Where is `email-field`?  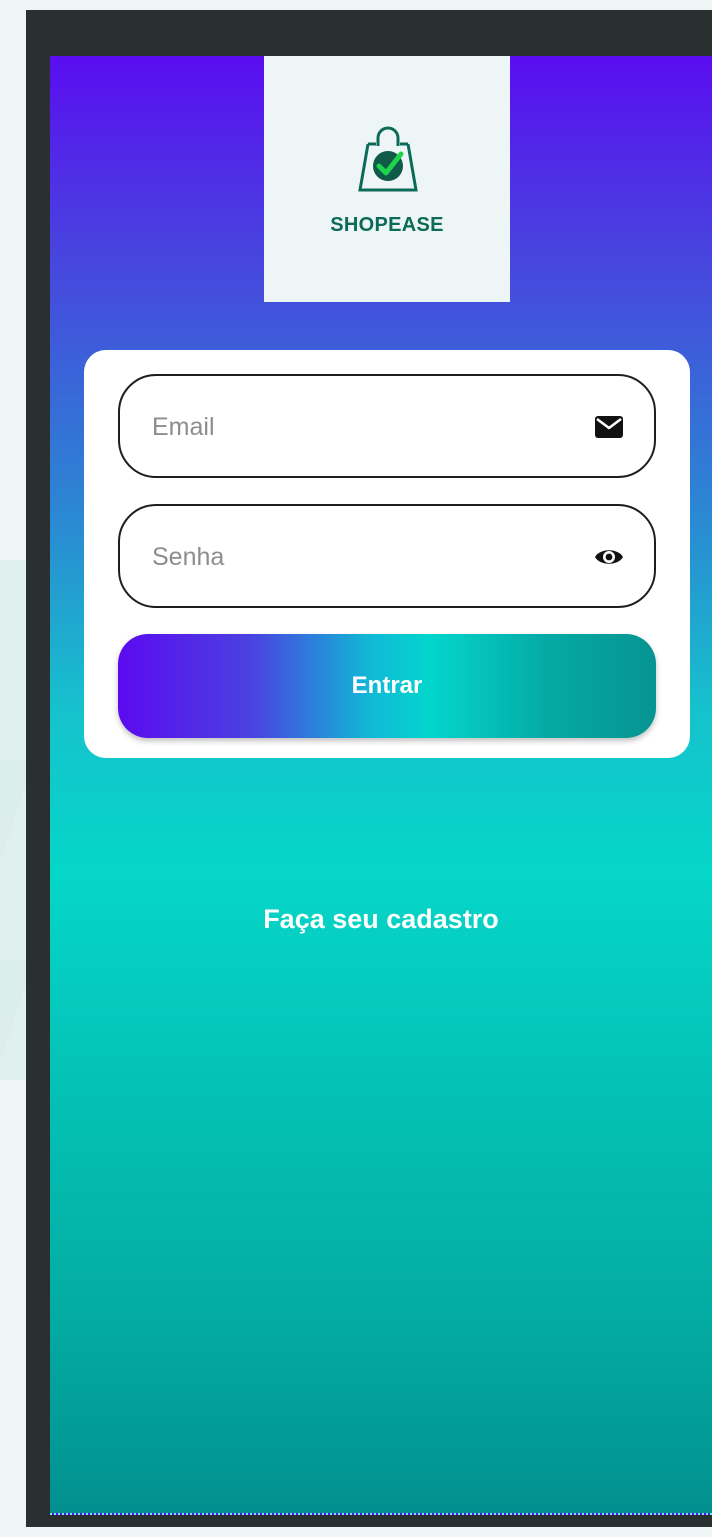
email-field is located at coordinates (387, 426).